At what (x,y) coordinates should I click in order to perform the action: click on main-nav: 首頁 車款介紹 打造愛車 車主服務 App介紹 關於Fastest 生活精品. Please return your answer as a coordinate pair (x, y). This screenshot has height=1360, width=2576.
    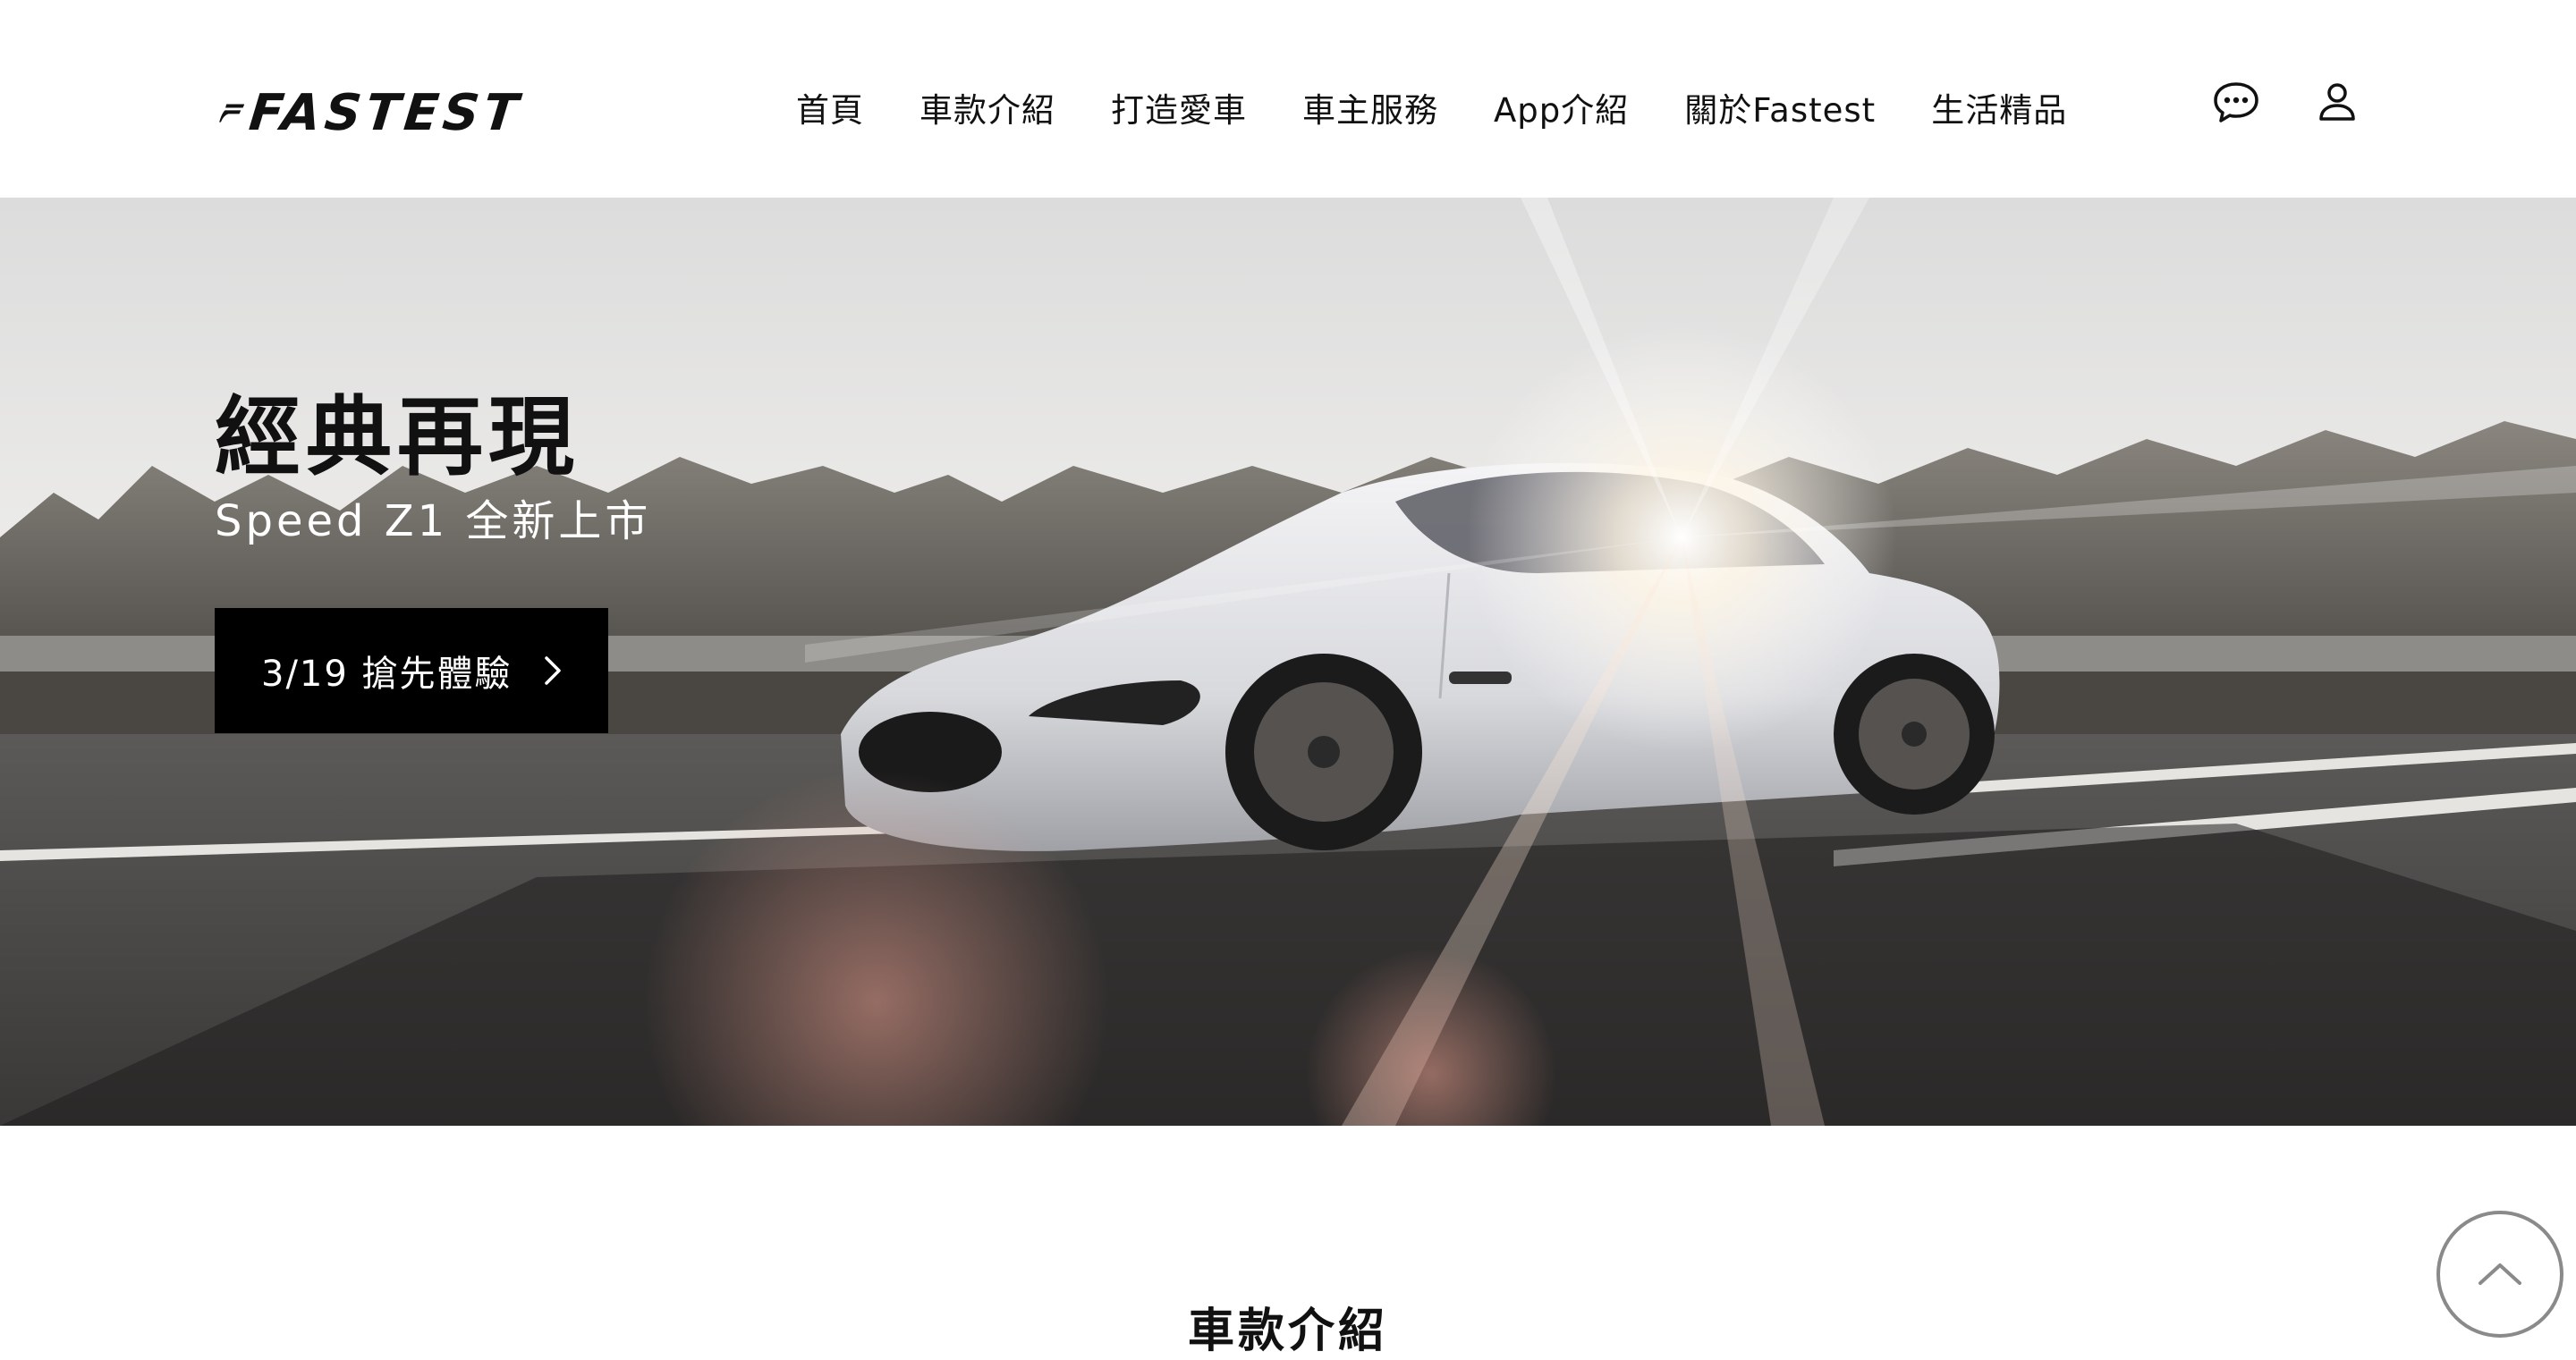
    Looking at the image, I should click on (1431, 108).